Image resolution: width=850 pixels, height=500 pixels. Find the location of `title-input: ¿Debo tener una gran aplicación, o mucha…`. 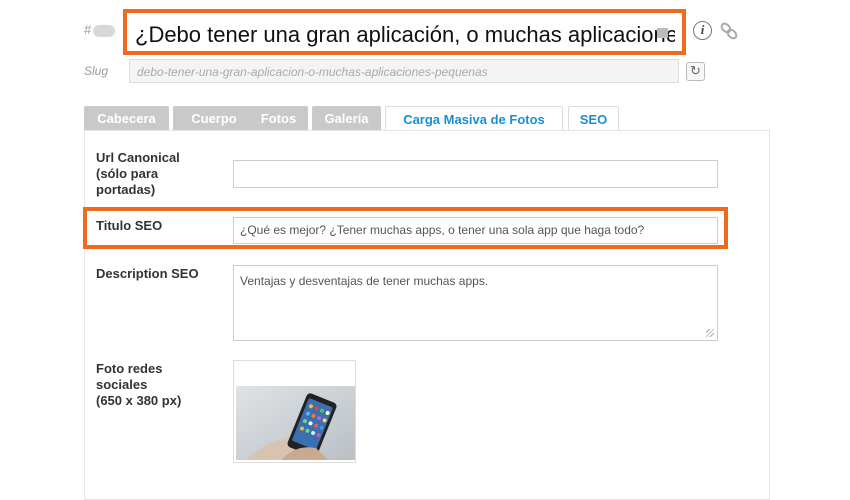

title-input: ¿Debo tener una gran aplicación, o mucha… is located at coordinates (405, 32).